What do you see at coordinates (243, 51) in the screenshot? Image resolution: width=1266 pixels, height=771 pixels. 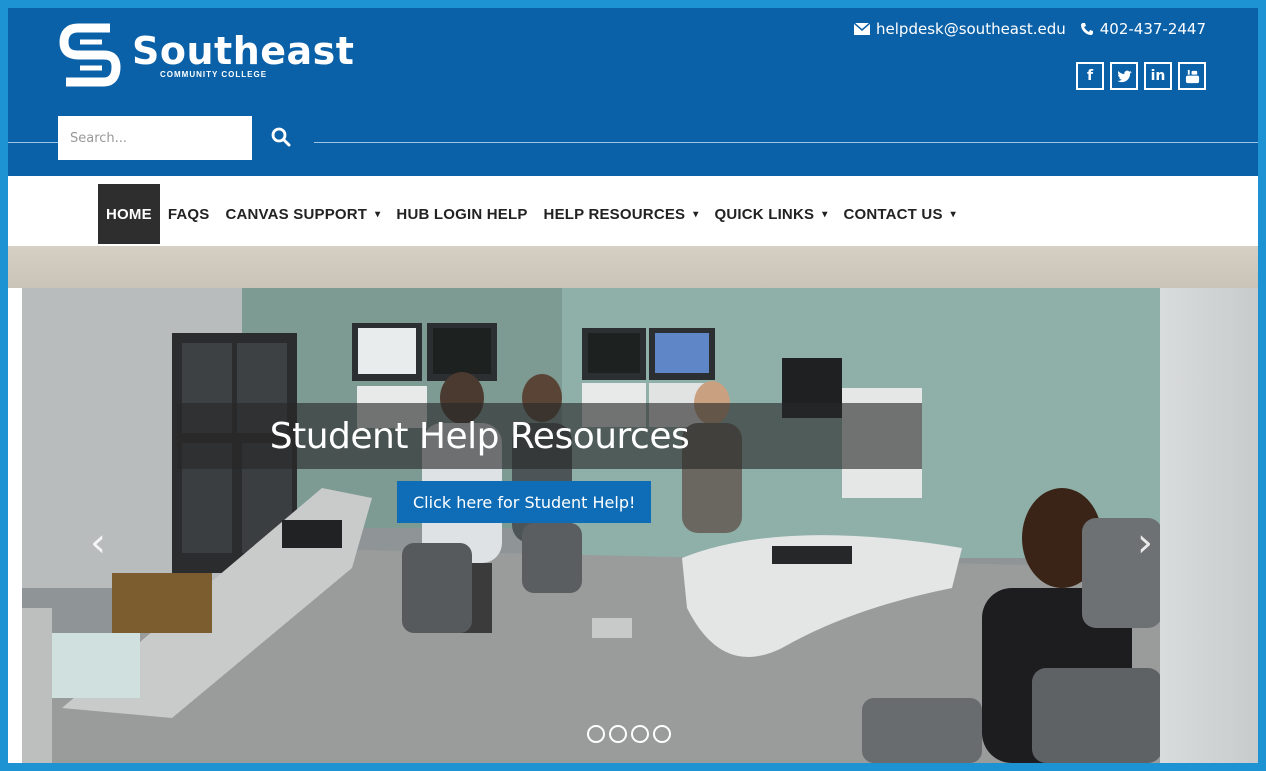 I see `logo-name: Southeast` at bounding box center [243, 51].